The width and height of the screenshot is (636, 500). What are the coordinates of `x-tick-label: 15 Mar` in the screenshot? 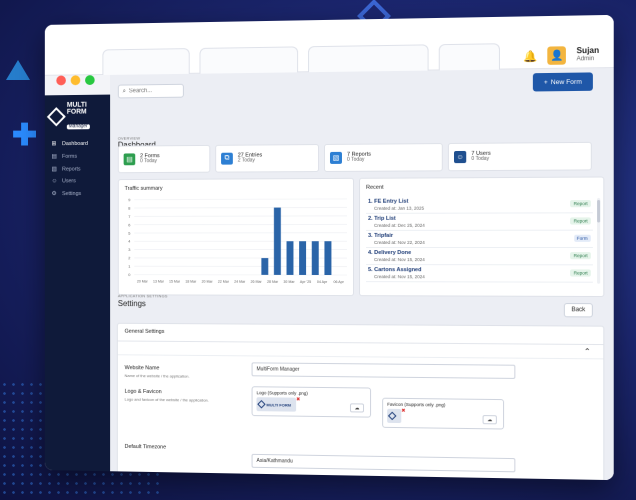 It's located at (175, 282).